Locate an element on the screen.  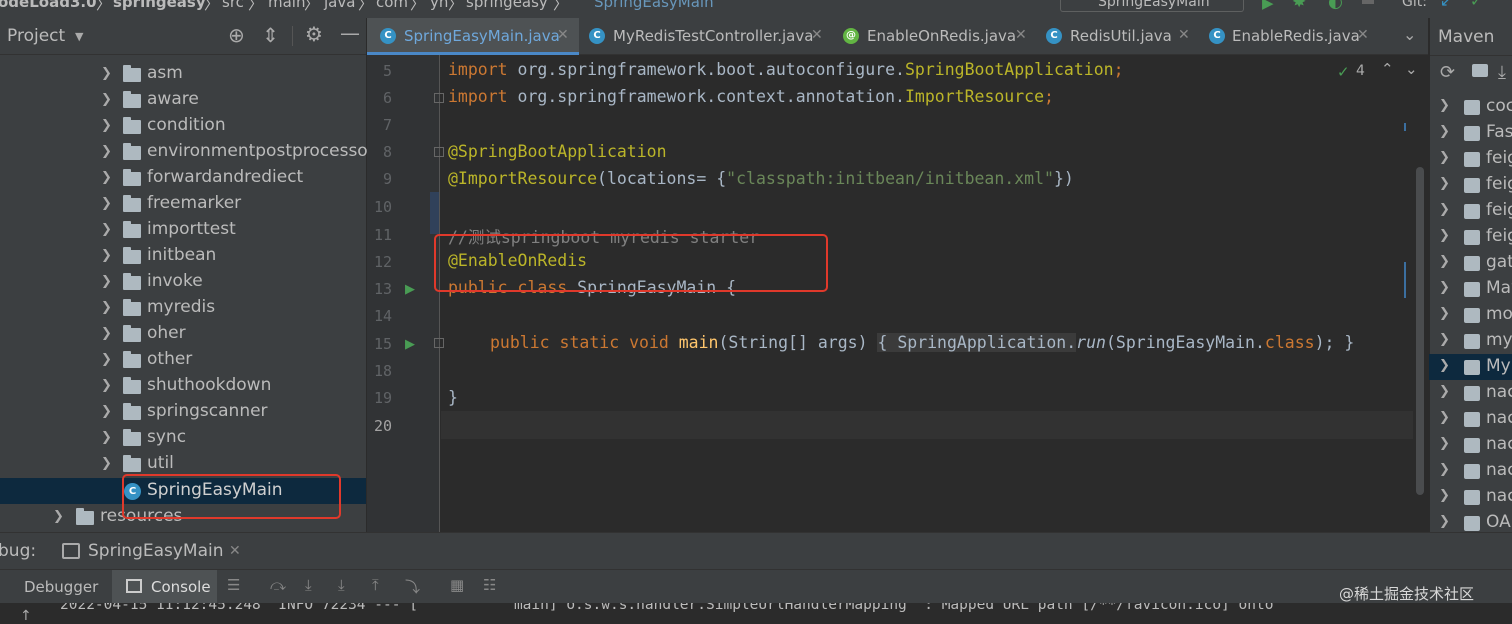
tree-item-initbean: ❯ initbean is located at coordinates (183, 256).